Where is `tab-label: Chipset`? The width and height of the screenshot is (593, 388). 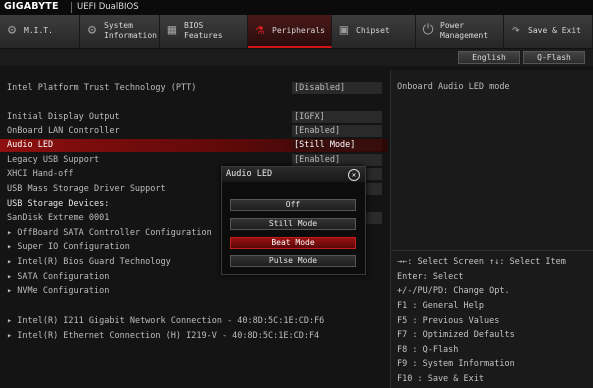 tab-label: Chipset is located at coordinates (373, 30).